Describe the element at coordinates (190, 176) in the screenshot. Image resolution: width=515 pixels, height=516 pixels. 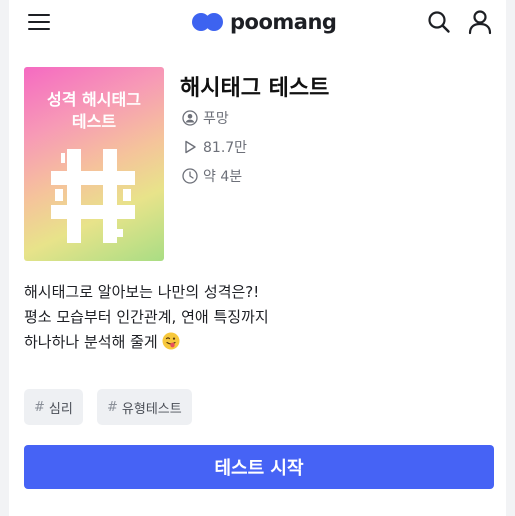
I see `clock-icon` at that location.